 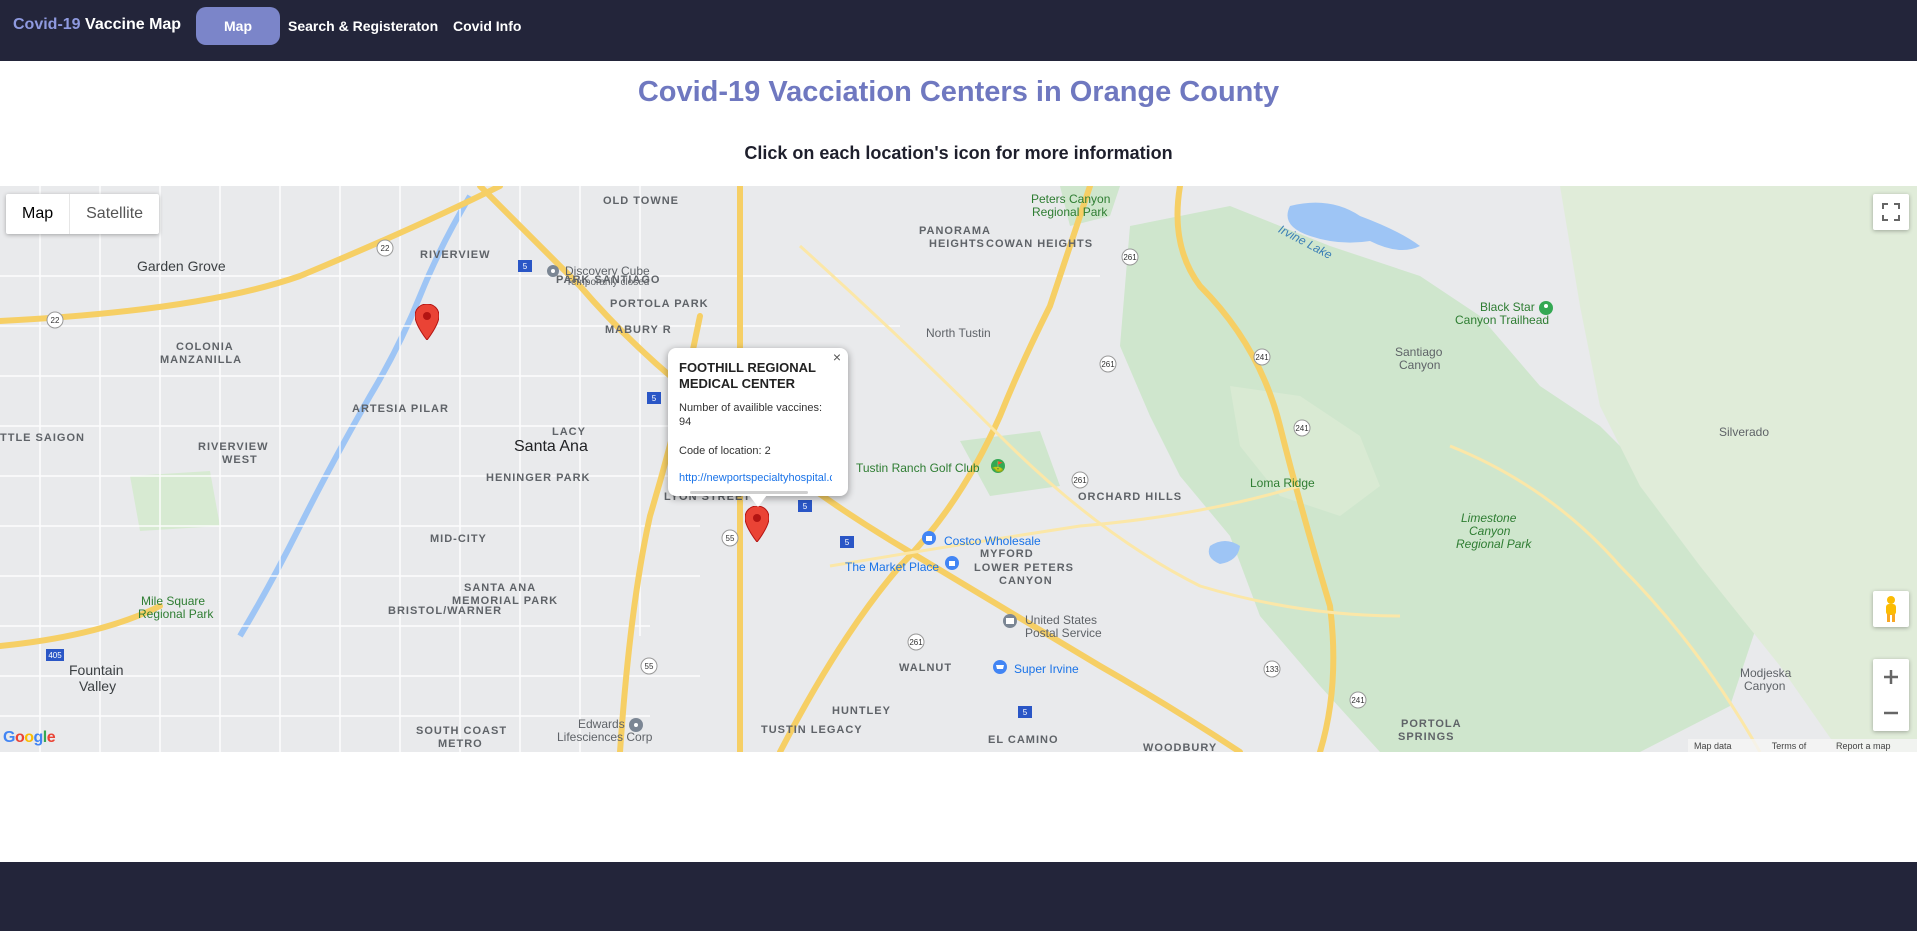 I want to click on info-window-close-button: ×, so click(x=837, y=357).